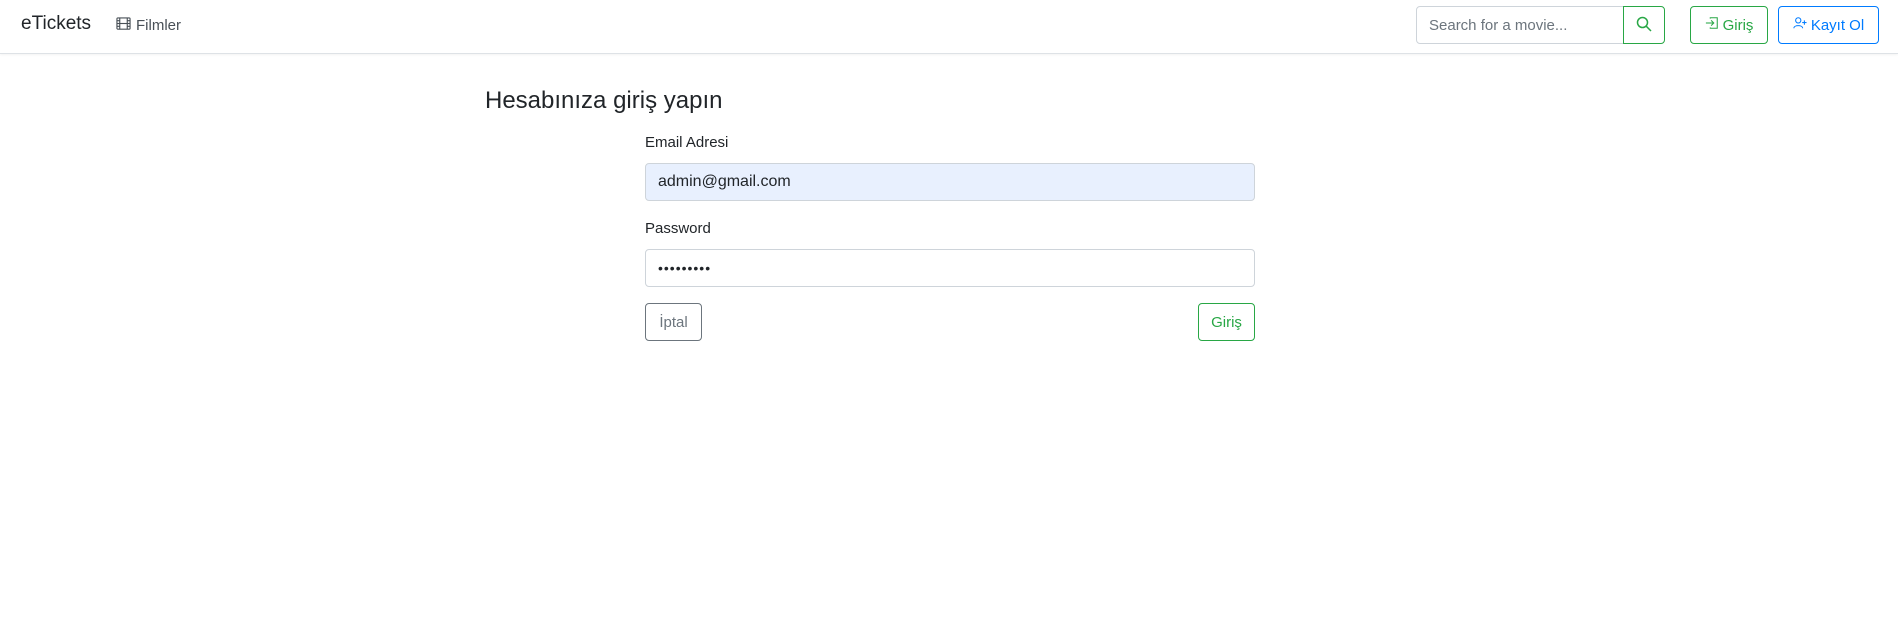 This screenshot has width=1898, height=631. I want to click on search-button, so click(1644, 25).